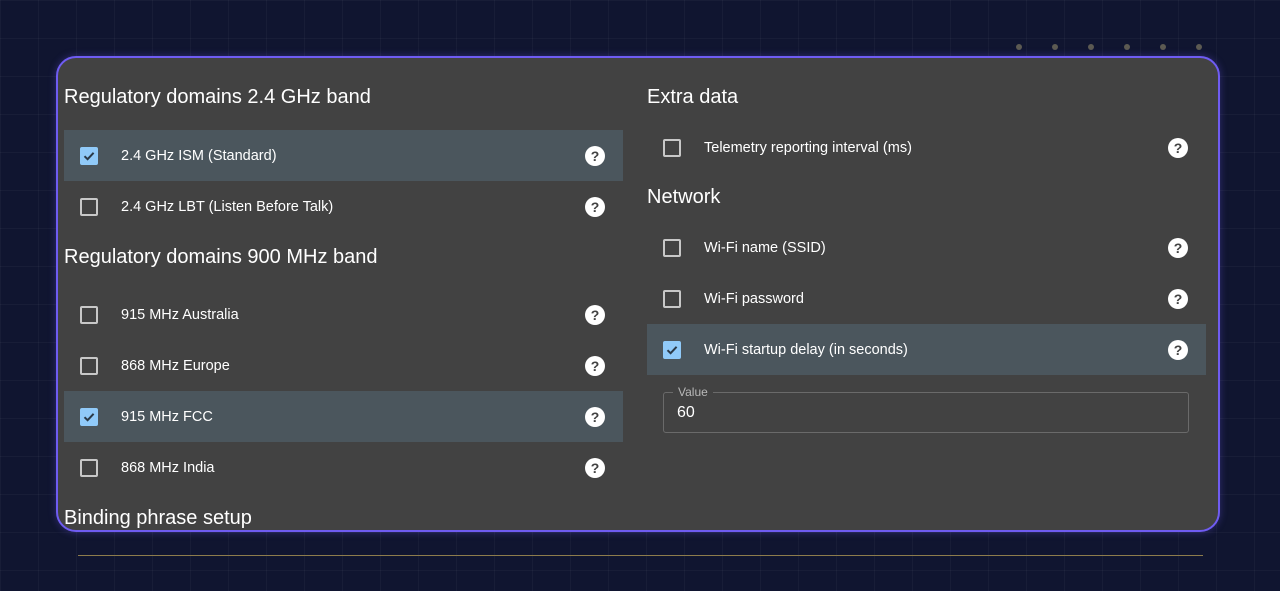 This screenshot has width=1280, height=591. I want to click on option-row-2-4ghz-ism: 2.4 GHz ISM (Standard) ?, so click(343, 155).